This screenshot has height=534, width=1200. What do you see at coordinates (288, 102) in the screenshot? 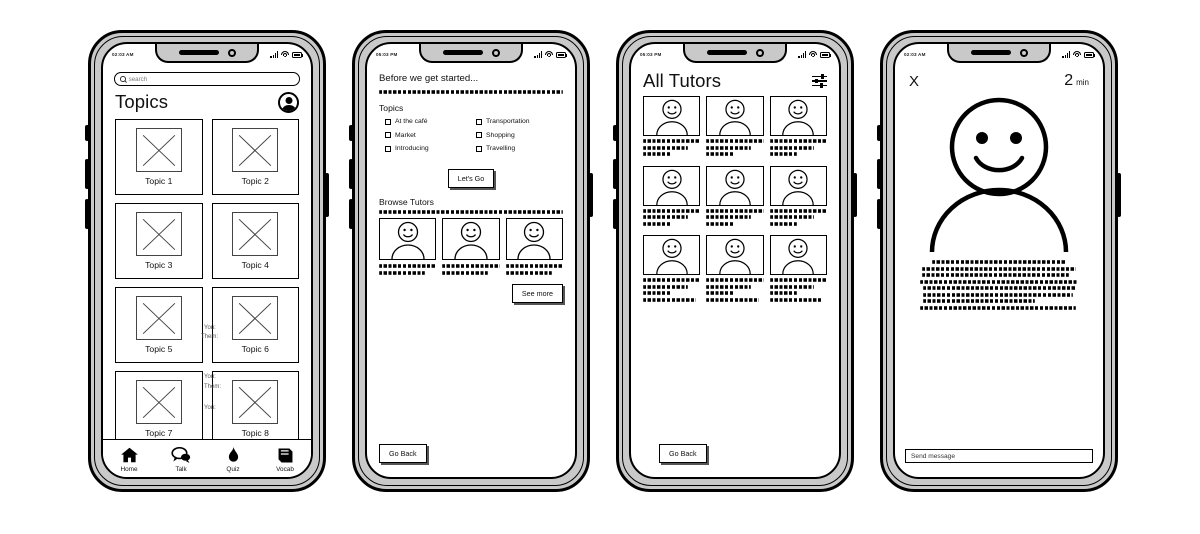
I see `user-avatar-icon` at bounding box center [288, 102].